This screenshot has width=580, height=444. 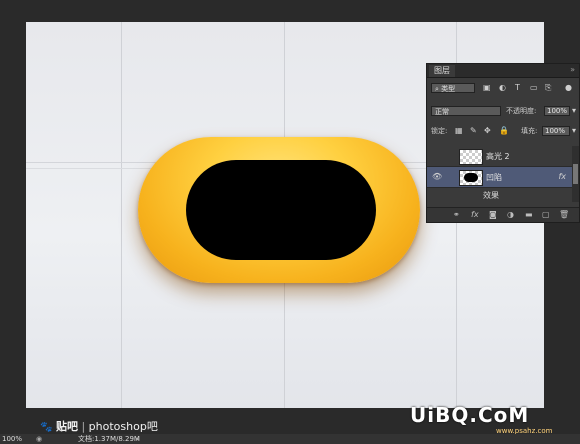 I want to click on lock-all-icon: 🔒, so click(x=504, y=131).